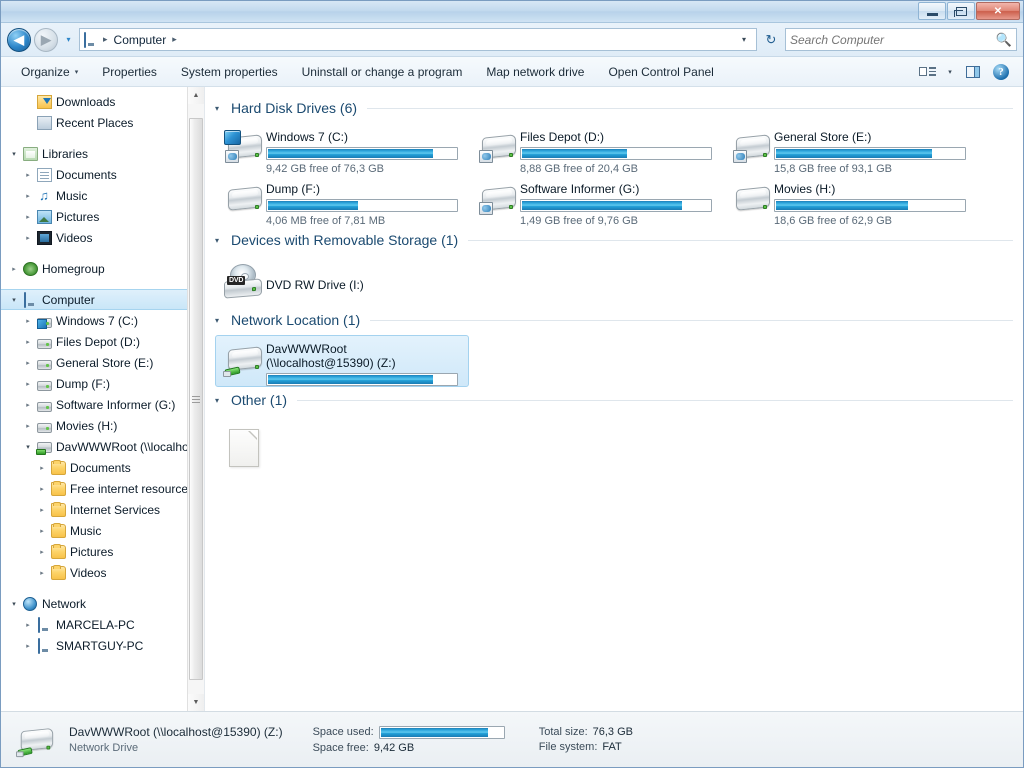 This screenshot has width=1024, height=768. Describe the element at coordinates (102, 299) in the screenshot. I see `sidebar-item-computer: ▾ Computer` at that location.